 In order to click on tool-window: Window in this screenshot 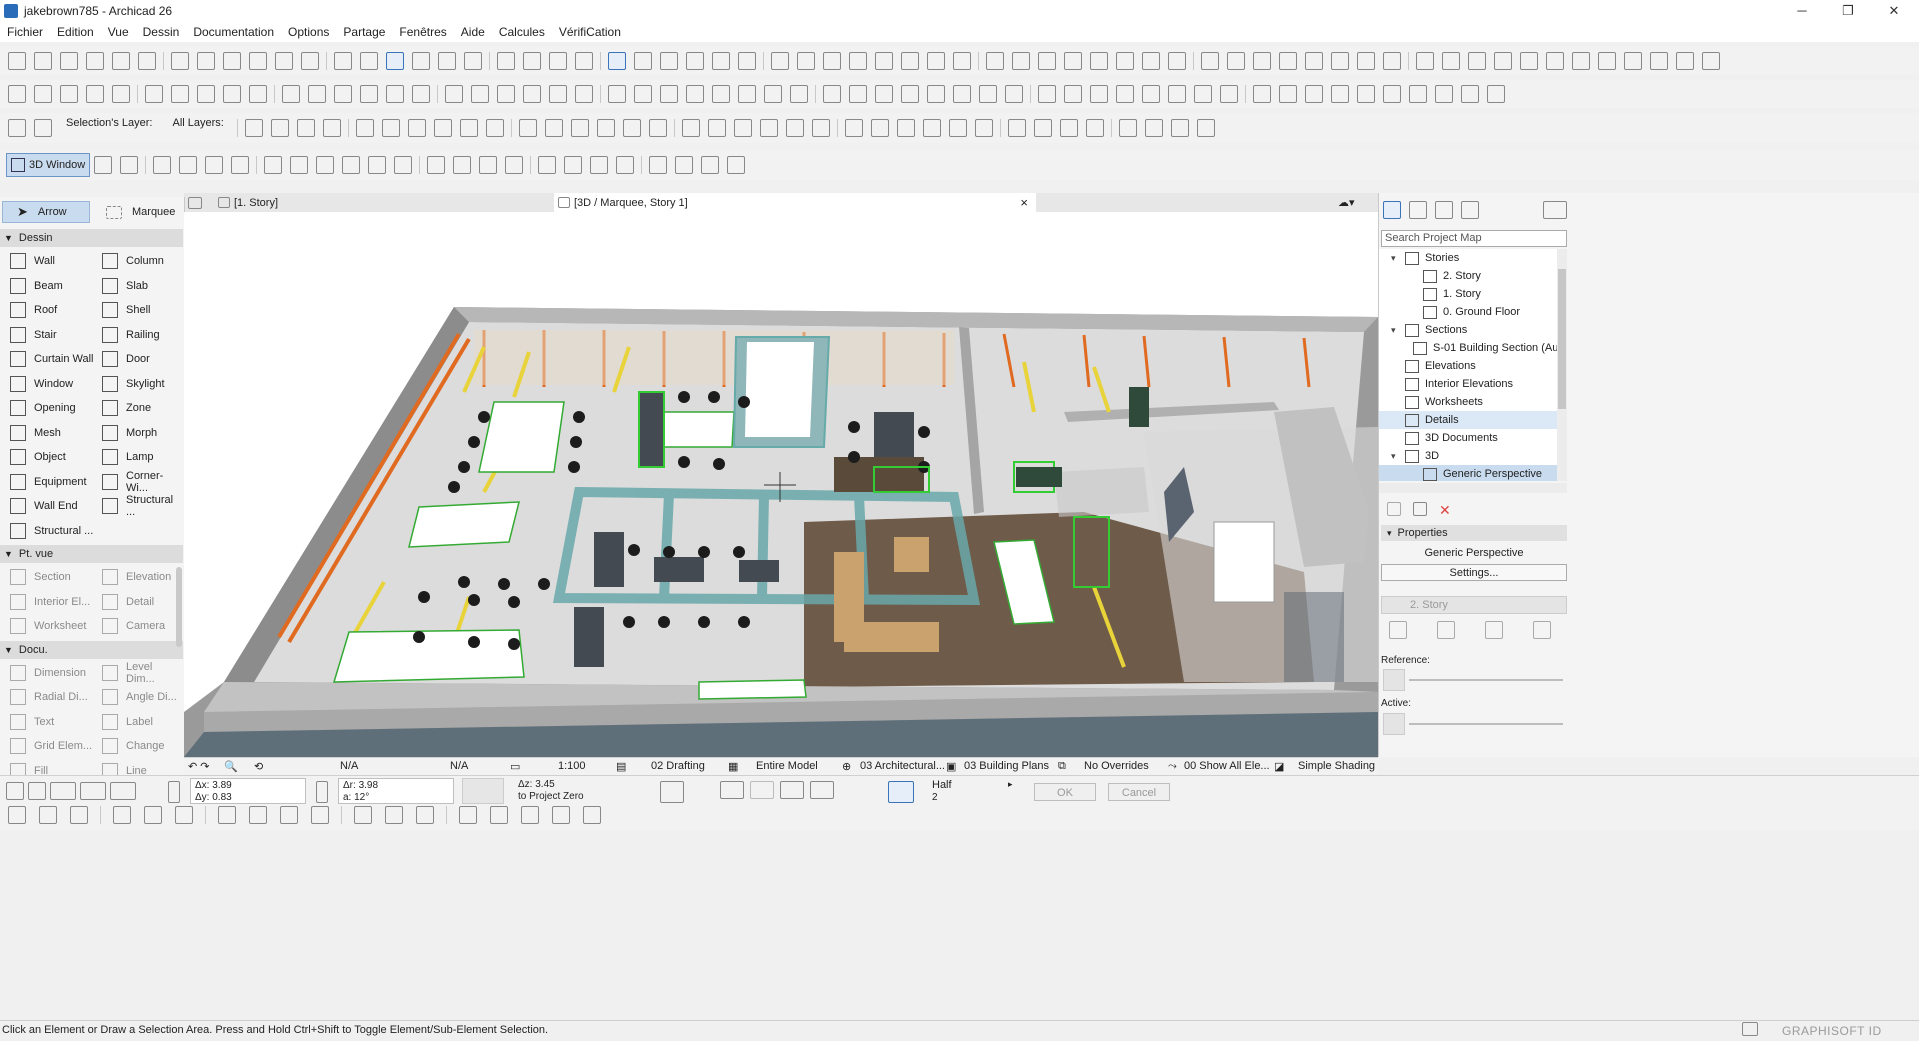, I will do `click(36, 384)`.